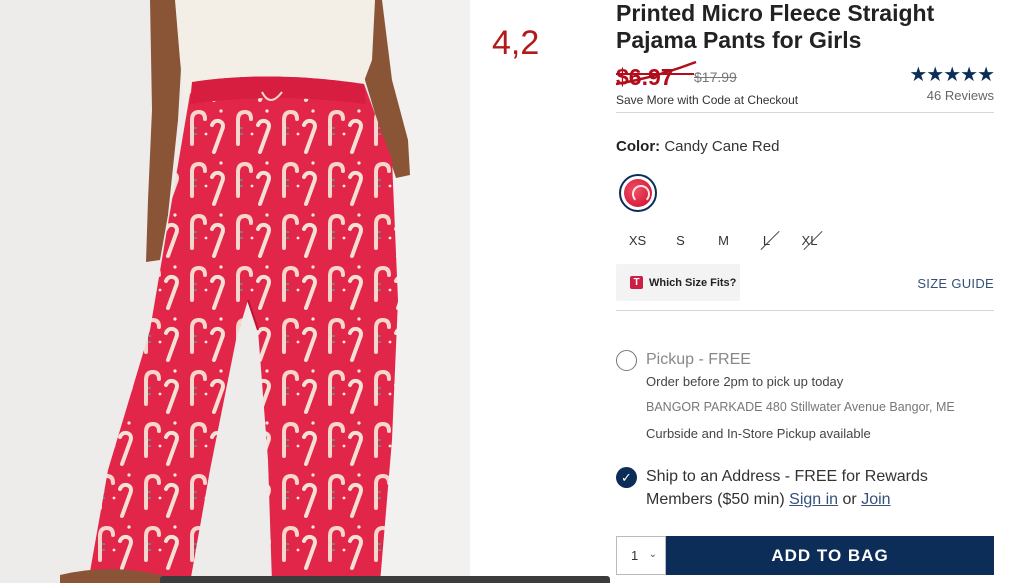  Describe the element at coordinates (385, 579) in the screenshot. I see `horizontal-scrollbar` at that location.